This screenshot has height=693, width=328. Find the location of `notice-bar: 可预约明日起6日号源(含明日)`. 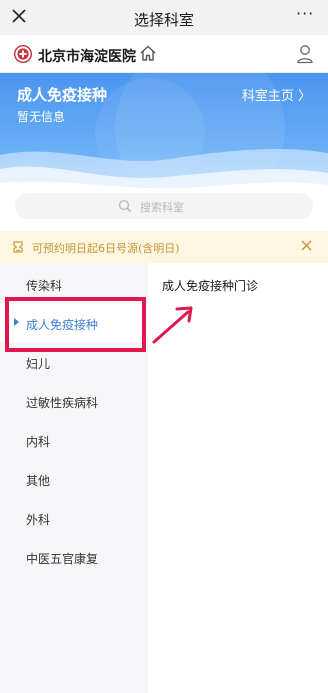

notice-bar: 可预约明日起6日号源(含明日) is located at coordinates (164, 247).